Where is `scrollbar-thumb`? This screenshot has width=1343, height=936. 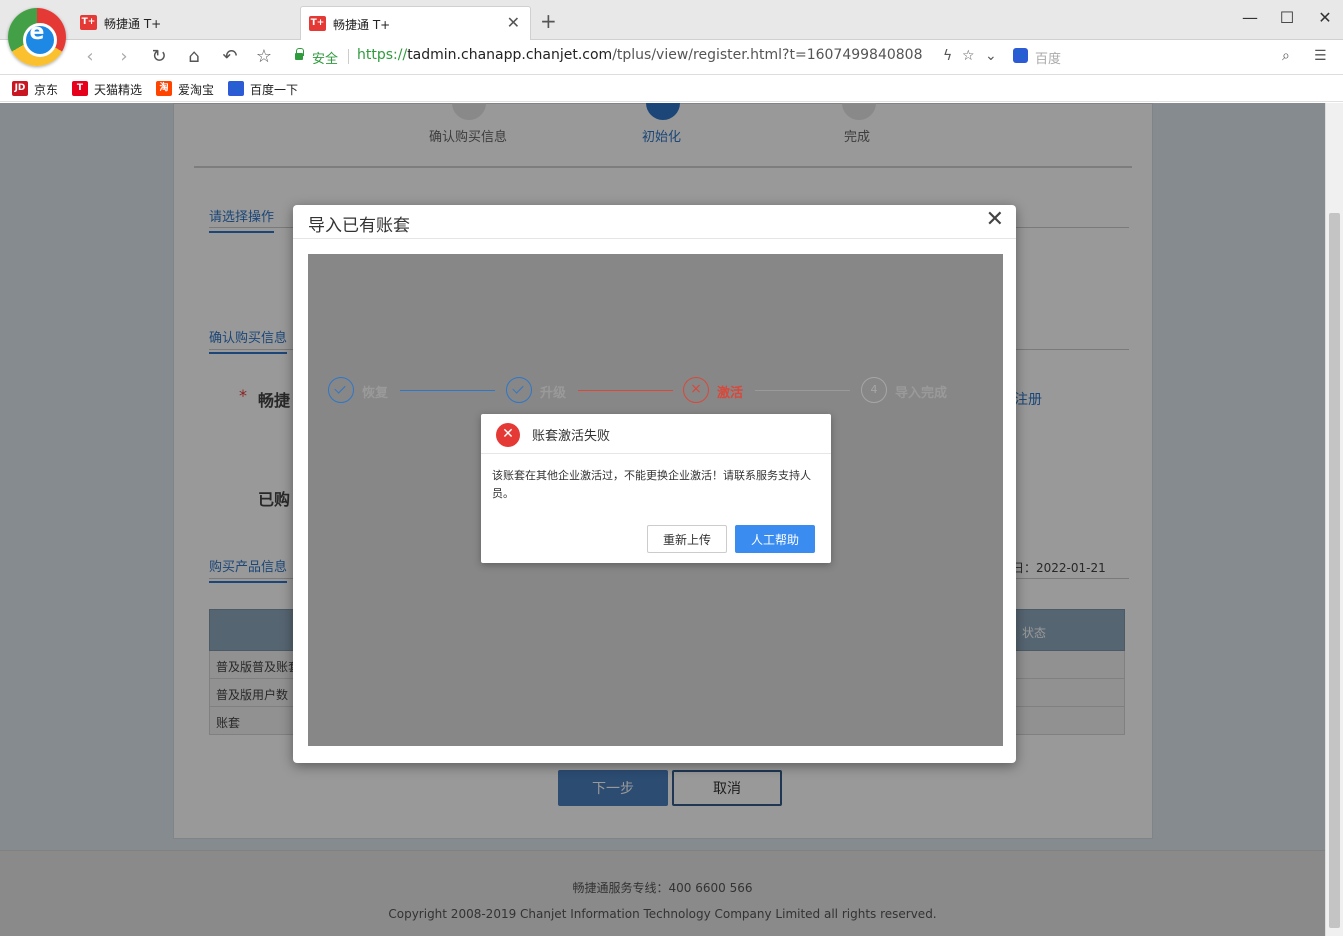 scrollbar-thumb is located at coordinates (1334, 570).